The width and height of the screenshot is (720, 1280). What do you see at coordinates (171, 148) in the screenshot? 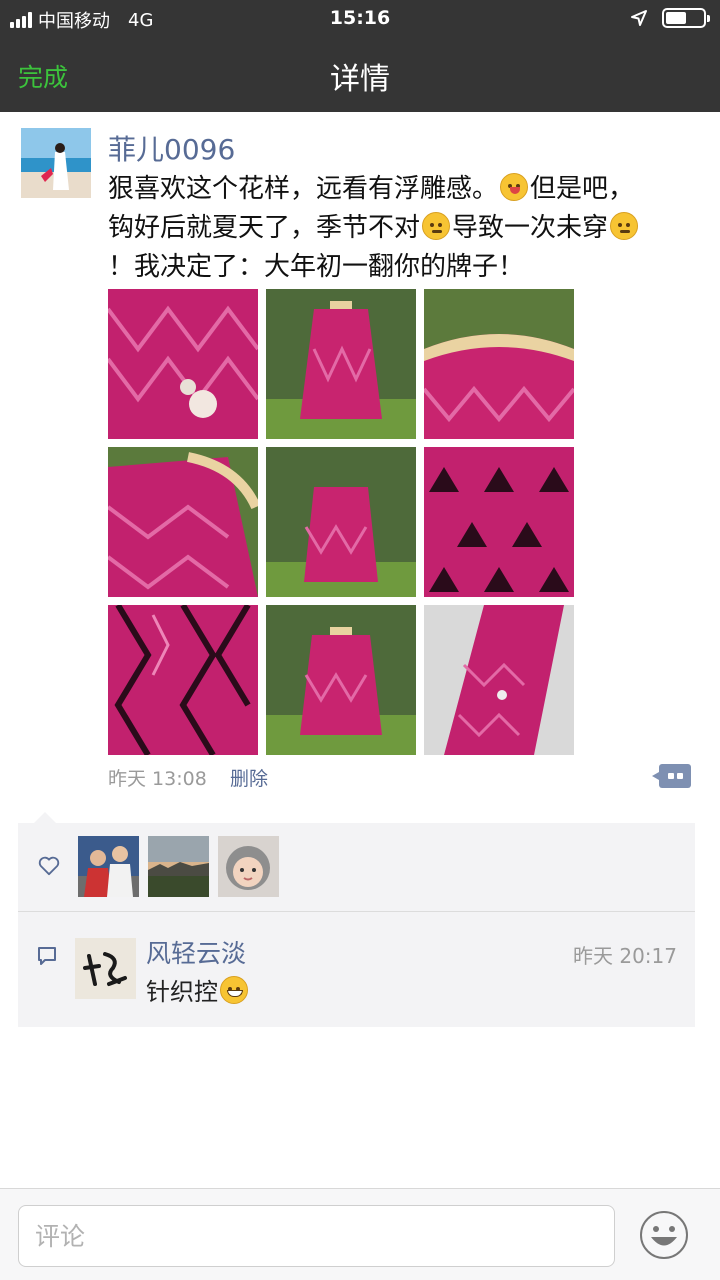
I see `post-author: 菲儿0096` at bounding box center [171, 148].